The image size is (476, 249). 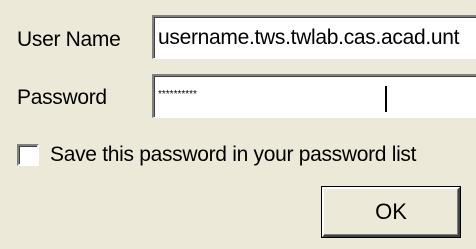 I want to click on save-password-checkbox, so click(x=28, y=155).